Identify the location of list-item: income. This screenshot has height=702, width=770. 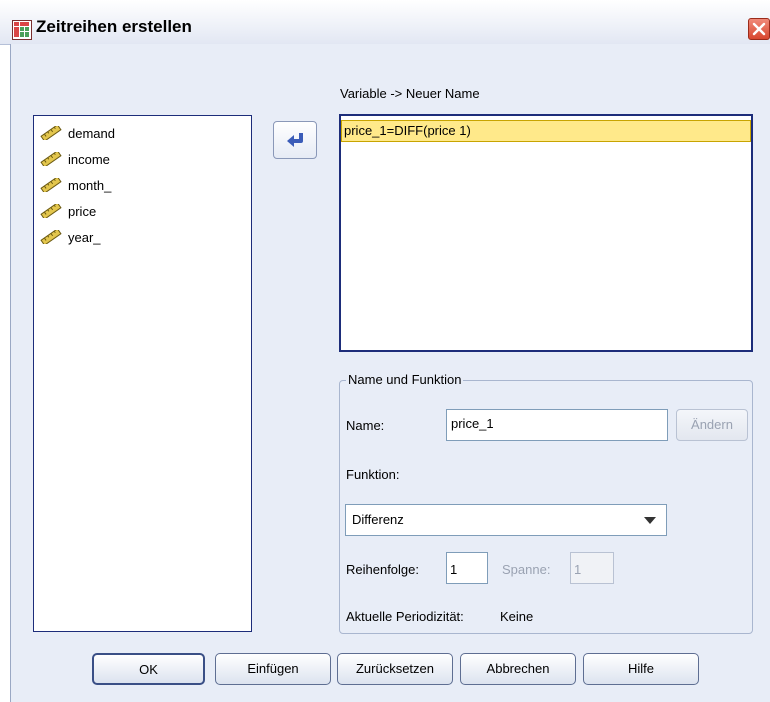
(75, 159).